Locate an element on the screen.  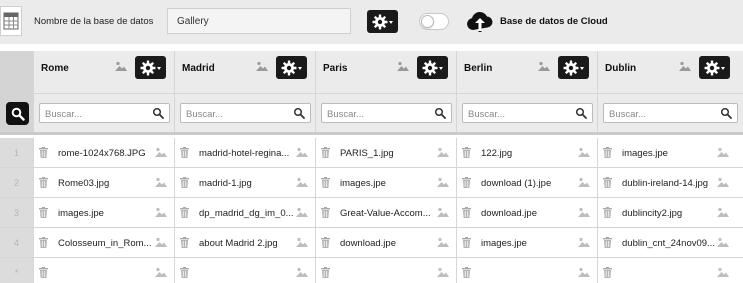
table-cell: dublincity2.jpg is located at coordinates (670, 213).